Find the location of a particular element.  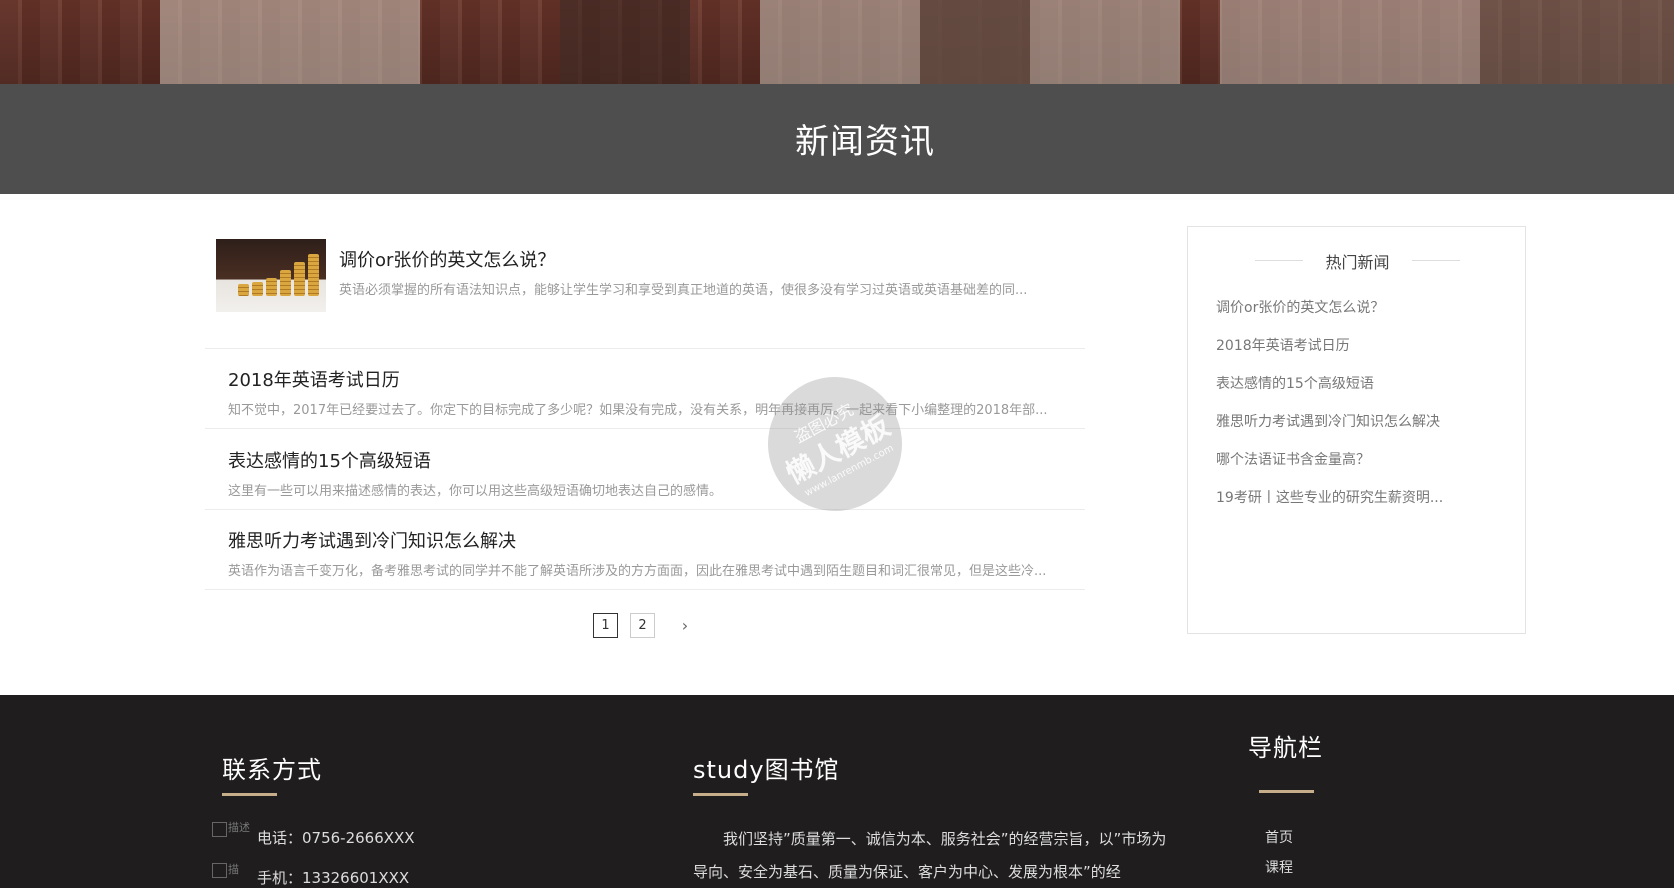

news-summary: 这里有一些可以用来描述感情的表达，你可以用这些高级短语确切地表达自己的感情。 is located at coordinates (475, 491).